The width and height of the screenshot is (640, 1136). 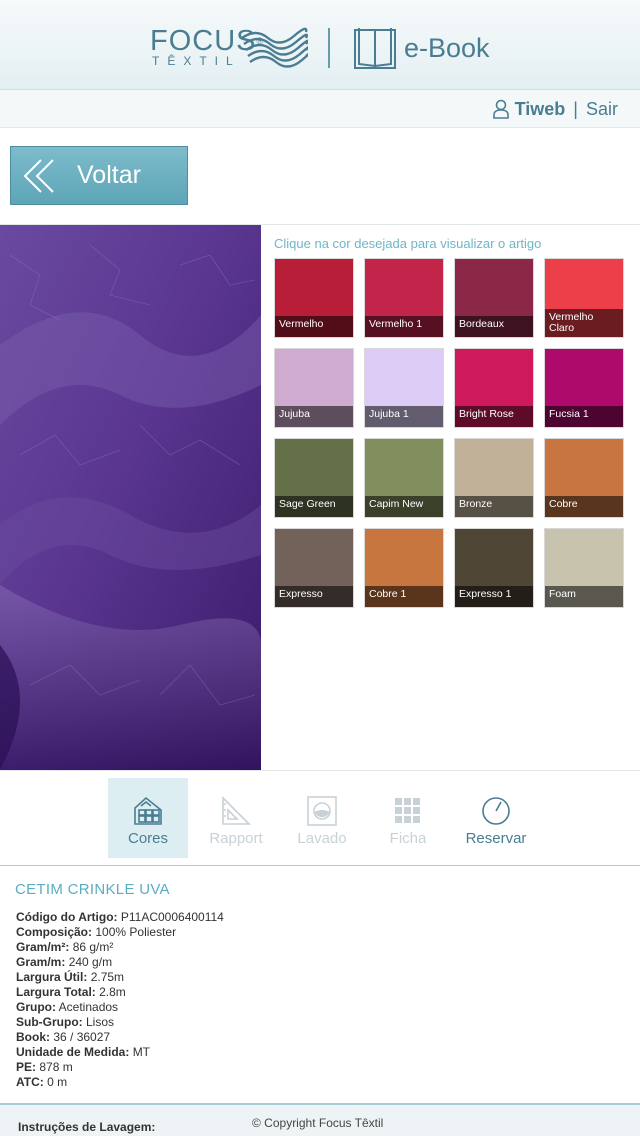 What do you see at coordinates (112, 992) in the screenshot?
I see `spec-value: 2.8m` at bounding box center [112, 992].